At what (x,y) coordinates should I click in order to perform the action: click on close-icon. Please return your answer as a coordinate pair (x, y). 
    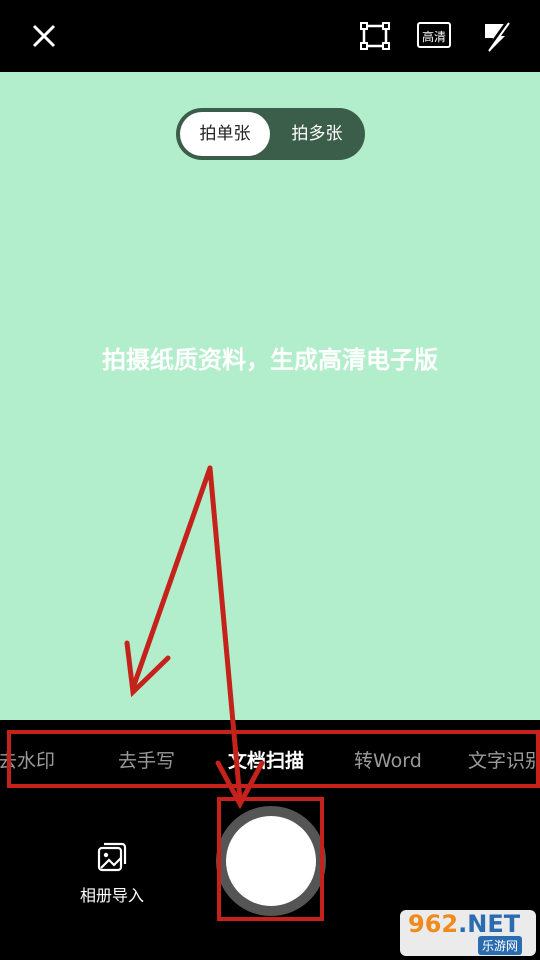
    Looking at the image, I should click on (44, 36).